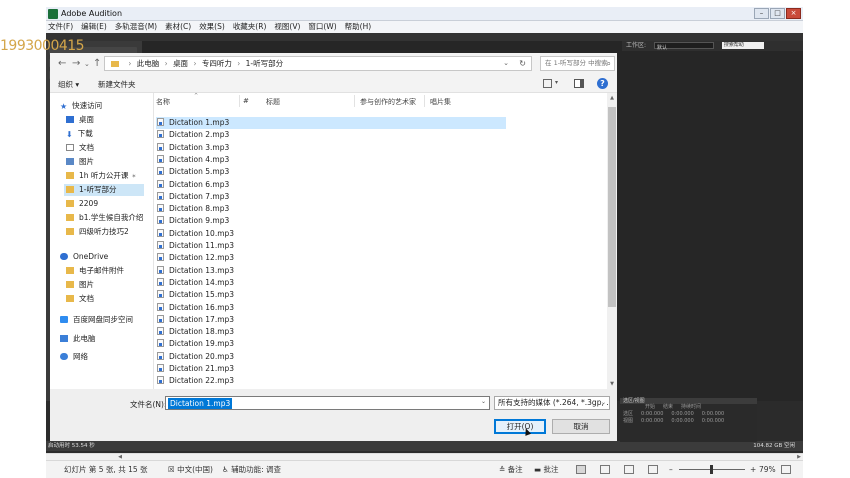 This screenshot has width=850, height=478. Describe the element at coordinates (331, 369) in the screenshot. I see `file-row: Dictation 21.mp3` at that location.